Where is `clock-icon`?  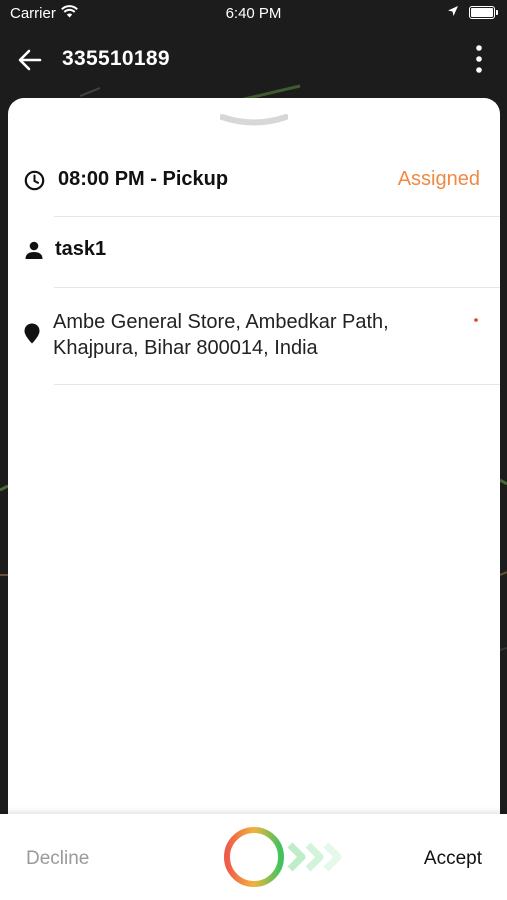 clock-icon is located at coordinates (34, 183).